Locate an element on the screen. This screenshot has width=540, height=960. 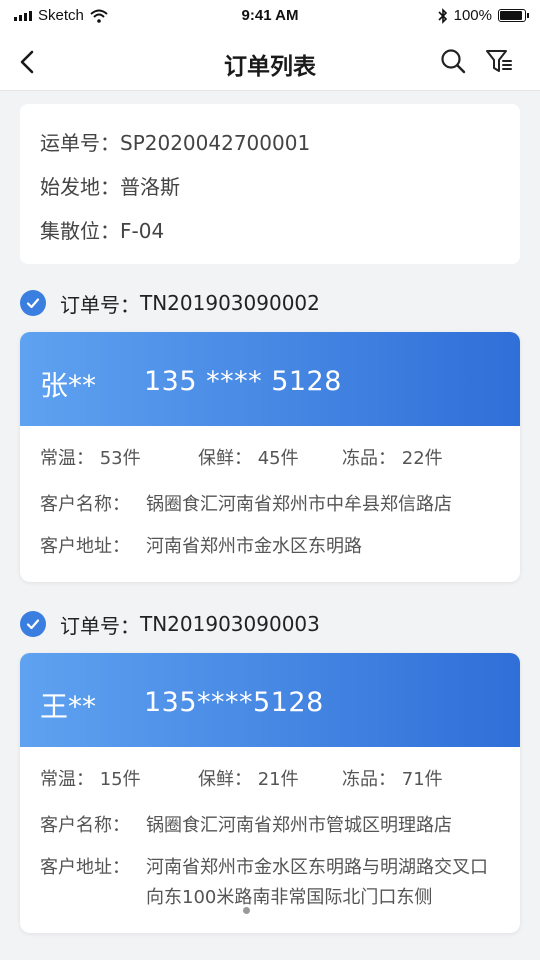
battery-icon is located at coordinates (513, 15).